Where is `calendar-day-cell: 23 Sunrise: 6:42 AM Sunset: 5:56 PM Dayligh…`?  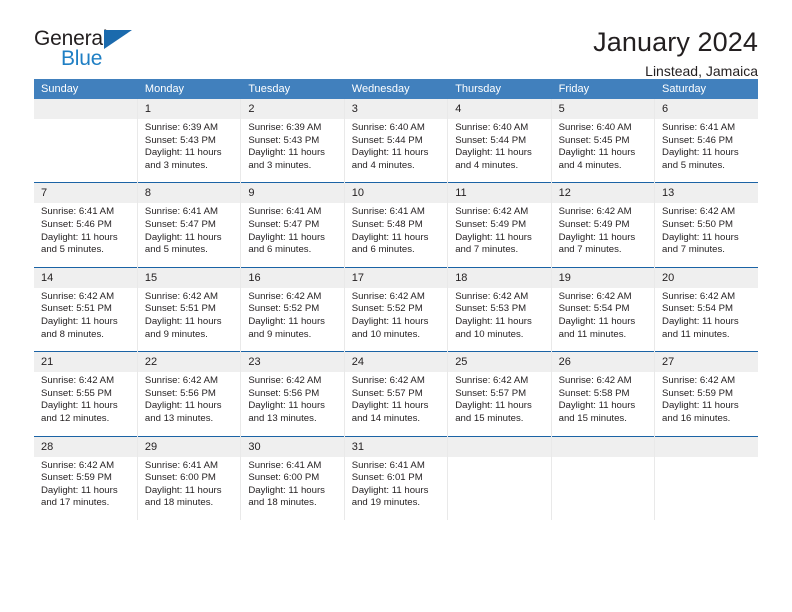 calendar-day-cell: 23 Sunrise: 6:42 AM Sunset: 5:56 PM Dayligh… is located at coordinates (292, 393).